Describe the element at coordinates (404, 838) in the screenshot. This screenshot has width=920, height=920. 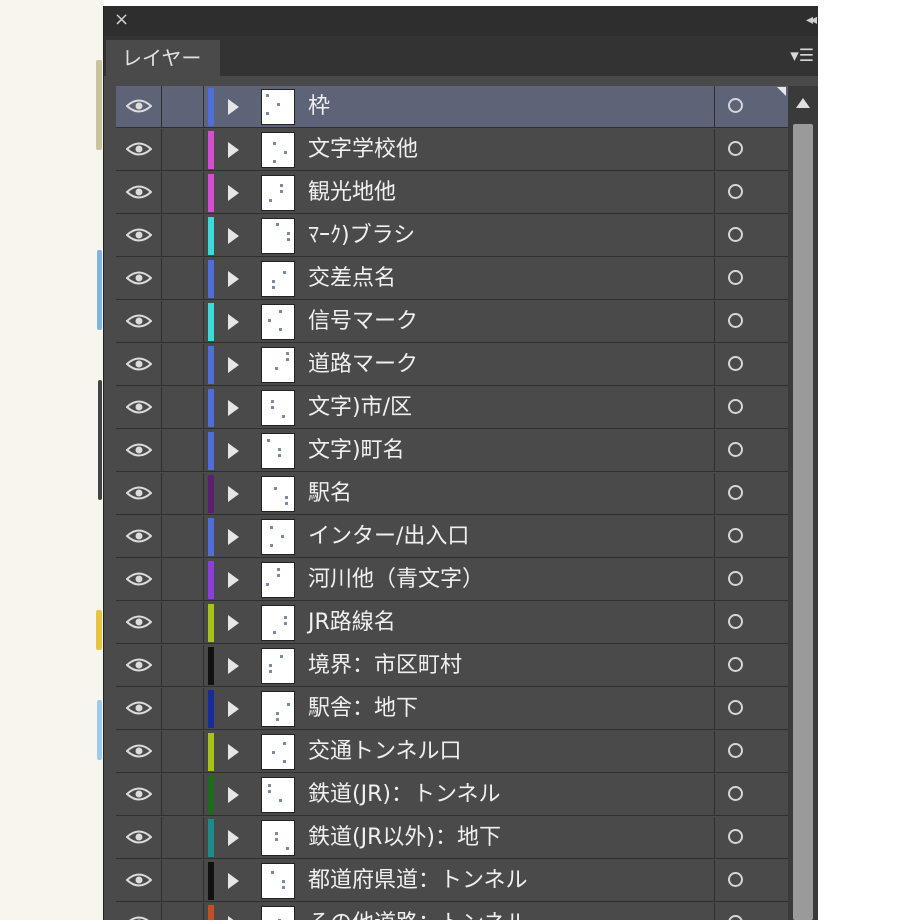
I see `layer-name: 鉄道(JR以外)：地下` at that location.